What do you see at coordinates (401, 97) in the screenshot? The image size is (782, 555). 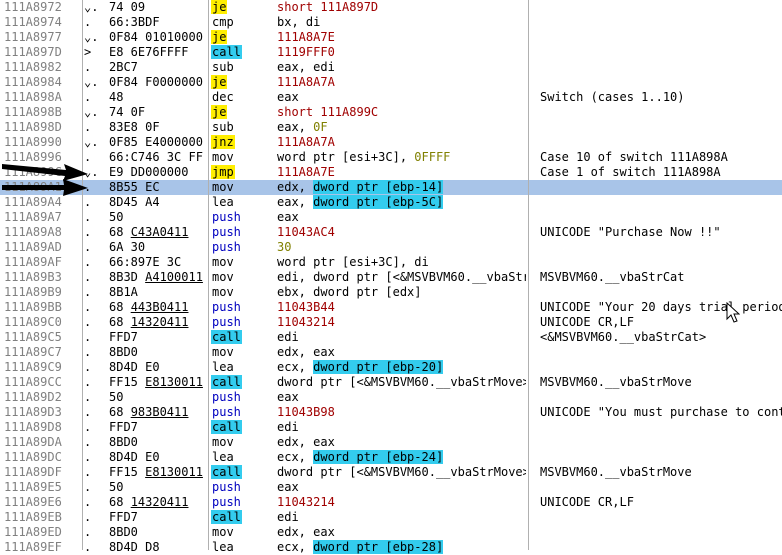 I see `operands-cell: eax` at bounding box center [401, 97].